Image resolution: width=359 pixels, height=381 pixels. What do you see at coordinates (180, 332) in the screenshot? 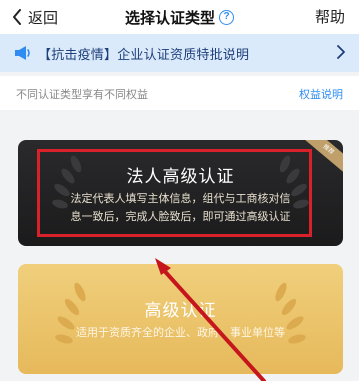
I see `card-description: 适用于资质齐全的企业、政府、事业单位等` at bounding box center [180, 332].